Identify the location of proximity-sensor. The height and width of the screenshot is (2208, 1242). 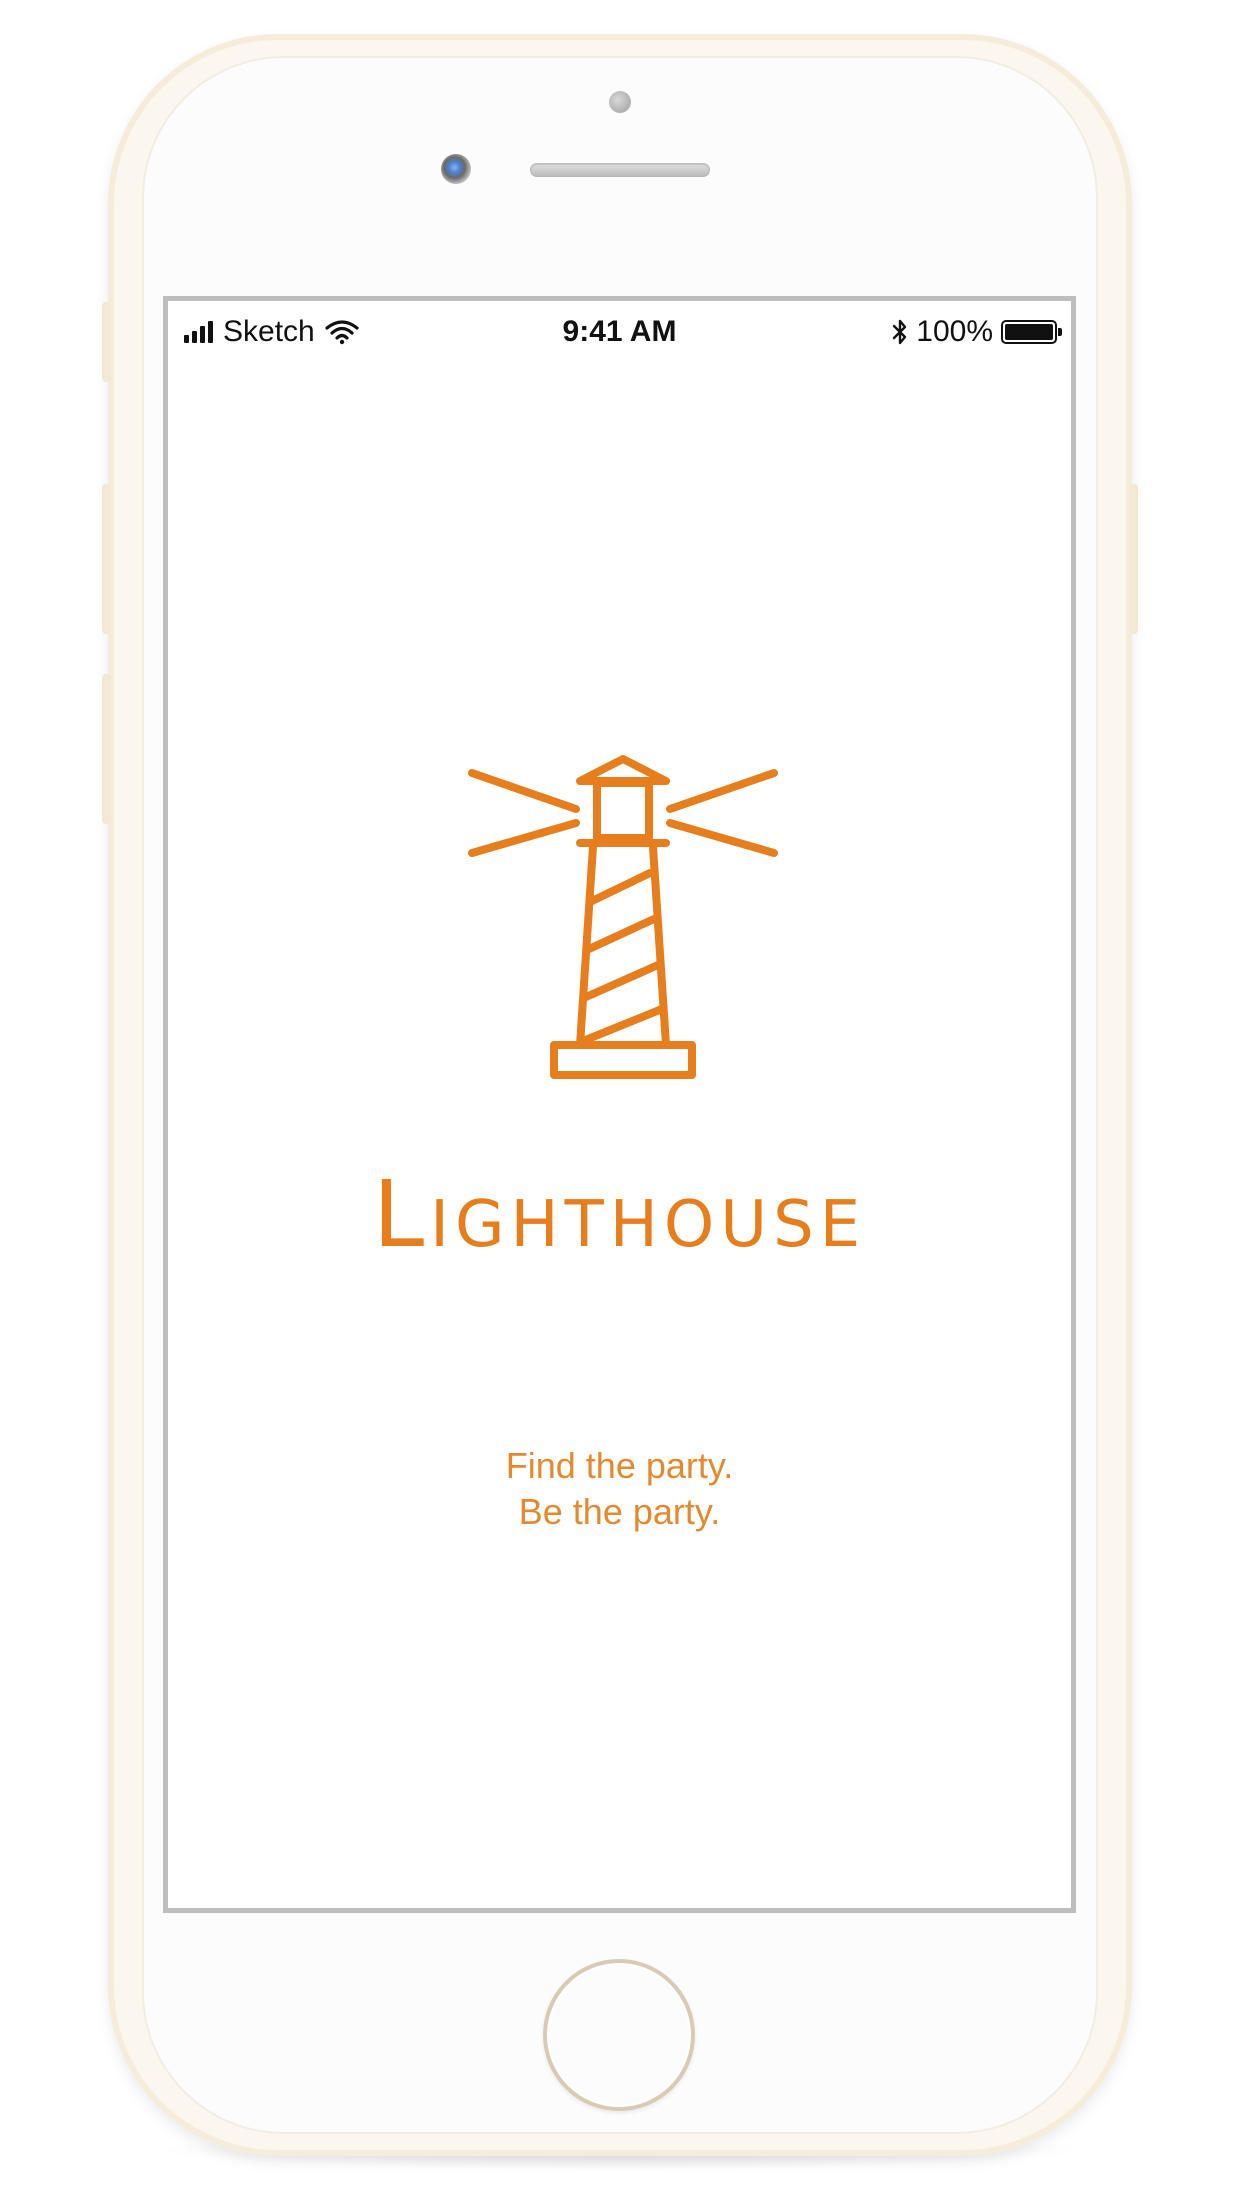
(620, 102).